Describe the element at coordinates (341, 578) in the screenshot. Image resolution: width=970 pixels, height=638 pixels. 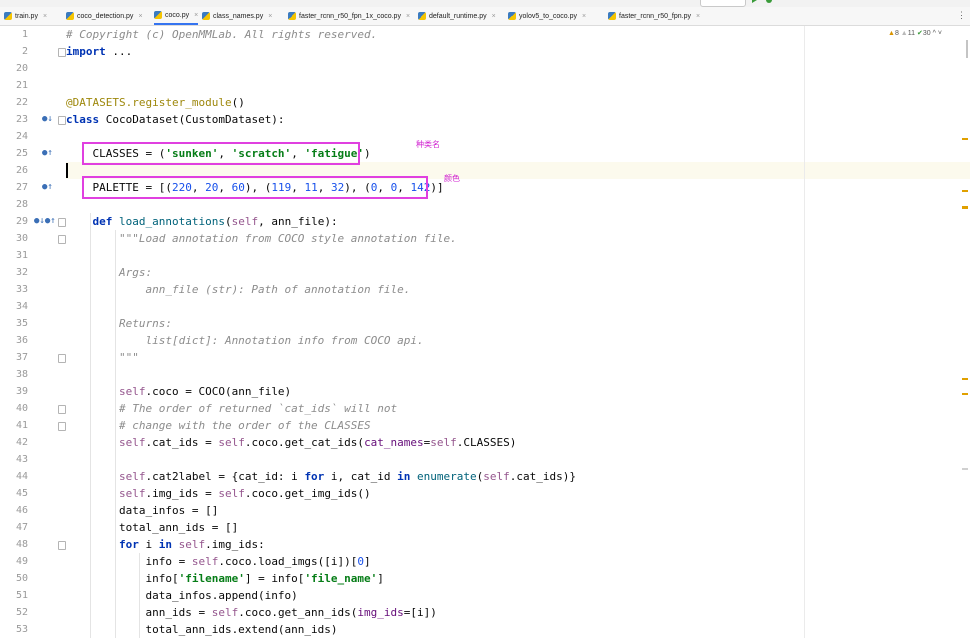
I see `code-token: 'file_name'` at that location.